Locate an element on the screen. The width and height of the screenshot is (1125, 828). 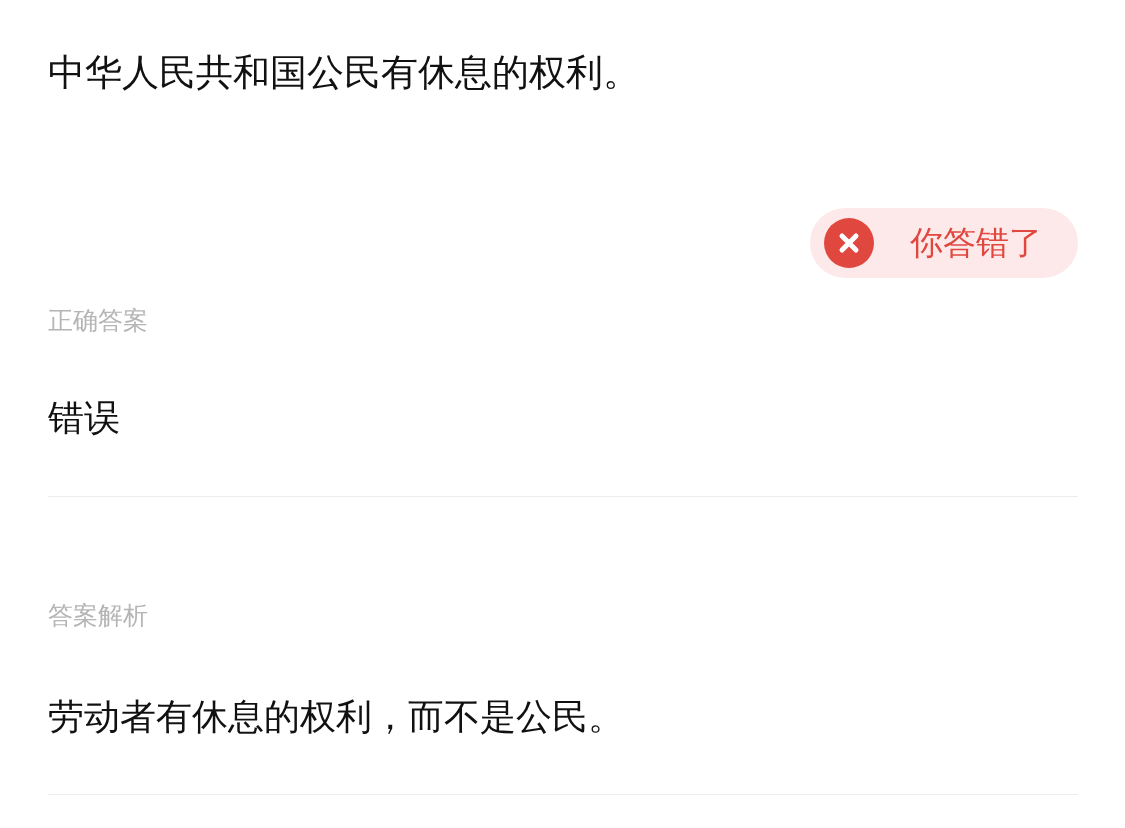
answer-text: 错误 is located at coordinates (84, 418).